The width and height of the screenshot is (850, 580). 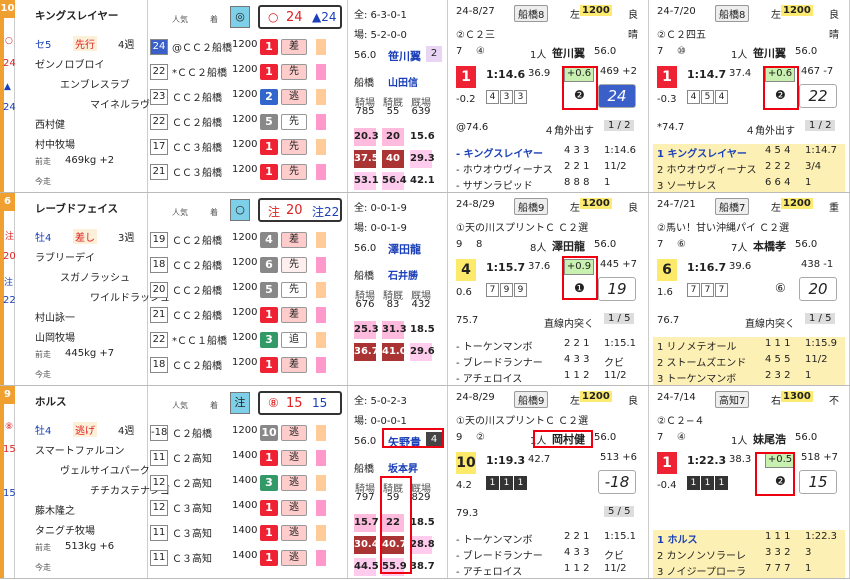 What do you see at coordinates (708, 97) in the screenshot?
I see `corner-positions: 454` at bounding box center [708, 97].